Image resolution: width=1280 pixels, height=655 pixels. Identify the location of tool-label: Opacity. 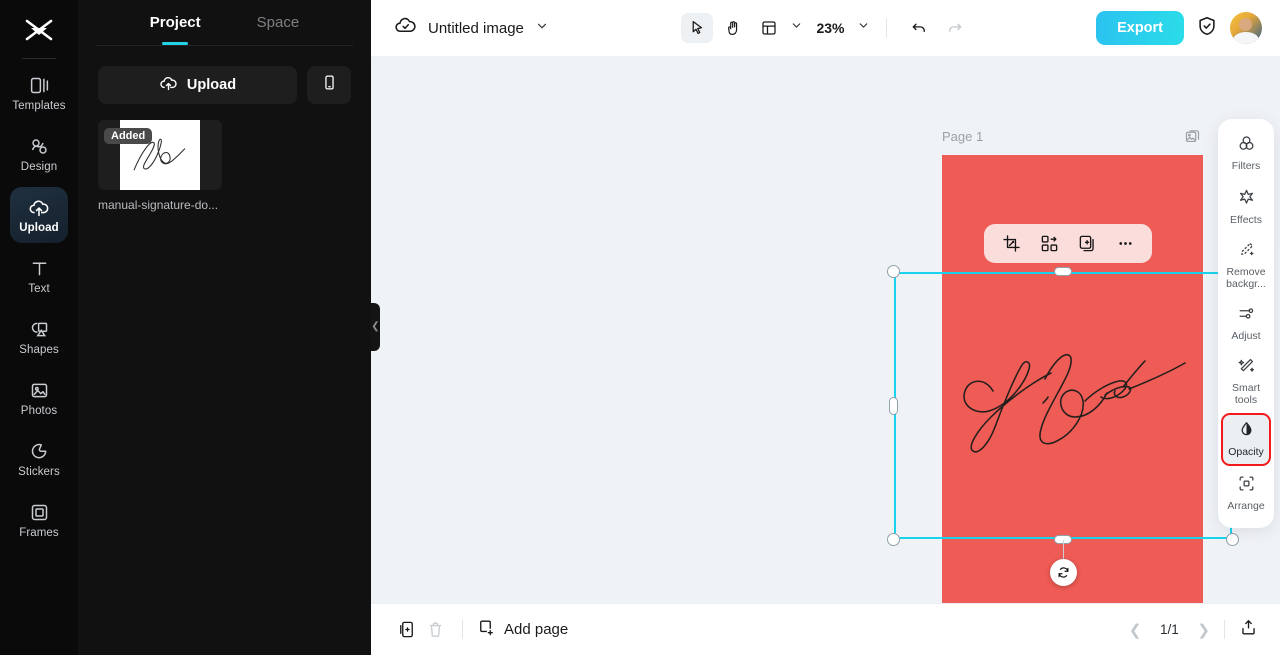
(1246, 452).